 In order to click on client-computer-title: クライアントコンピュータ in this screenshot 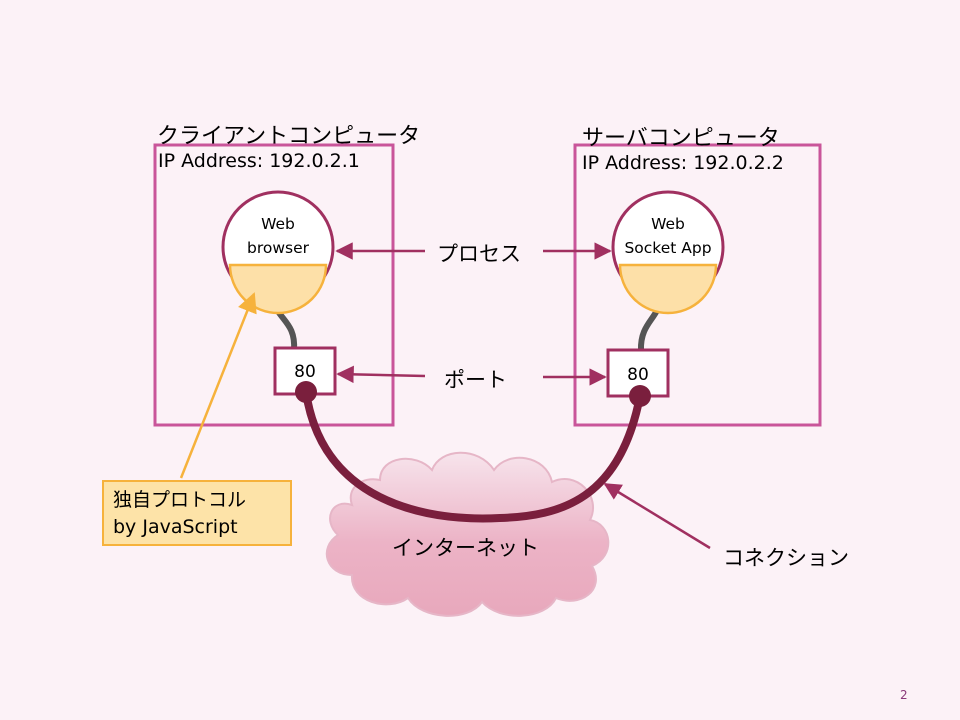, I will do `click(289, 136)`.